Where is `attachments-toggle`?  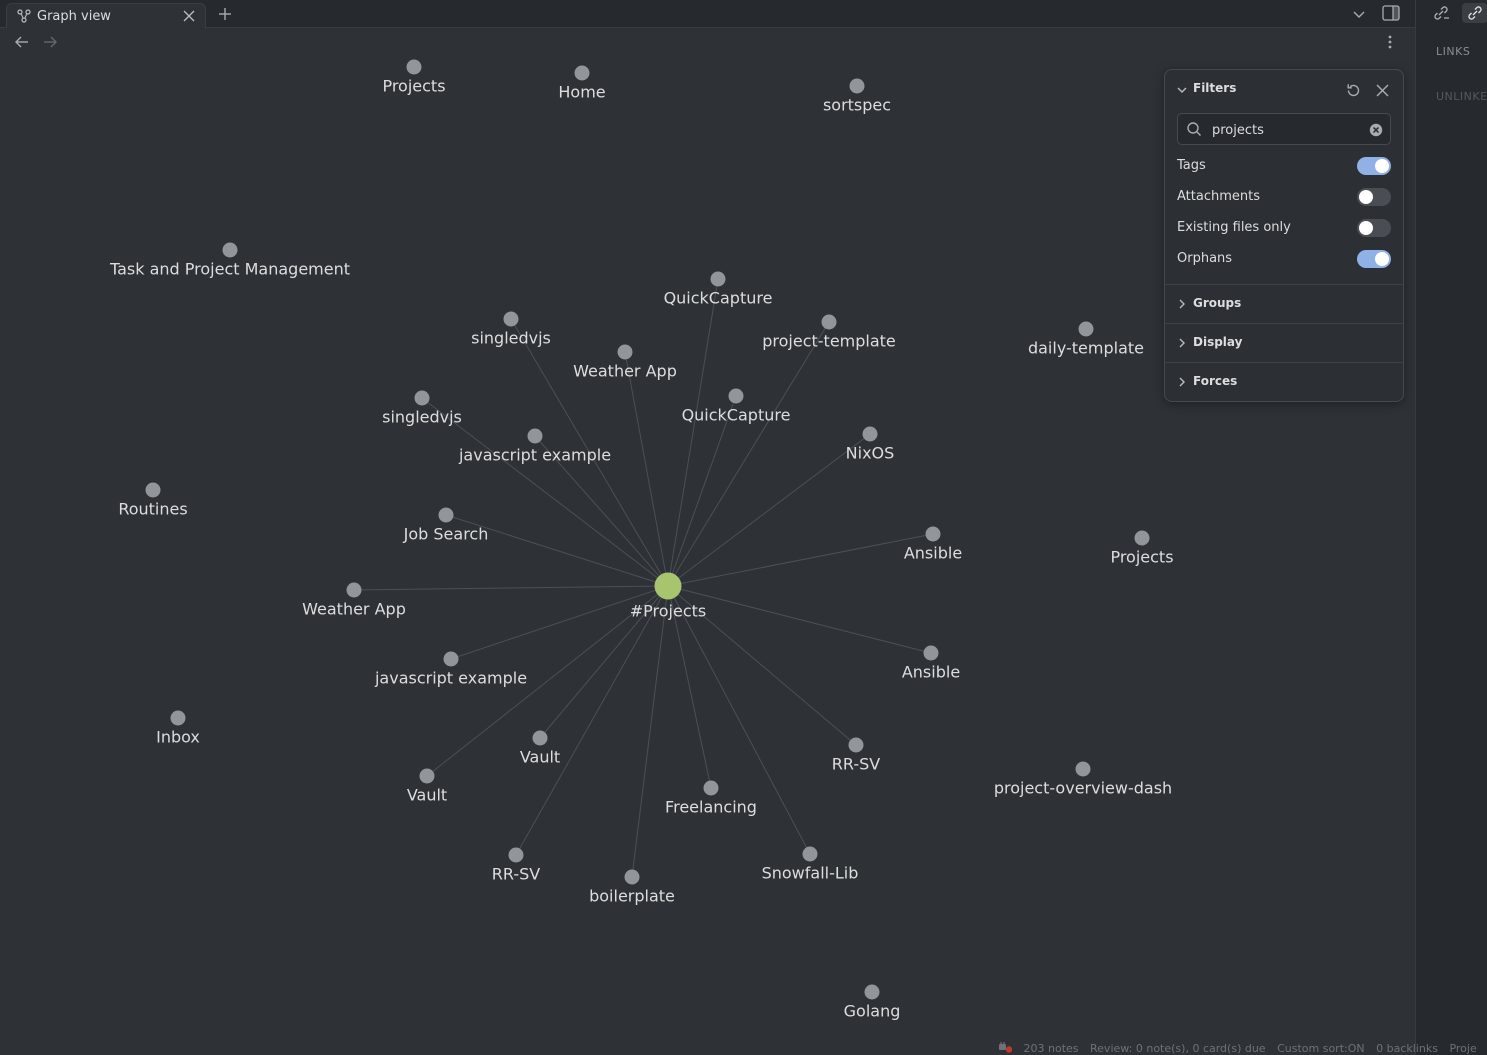
attachments-toggle is located at coordinates (1374, 197).